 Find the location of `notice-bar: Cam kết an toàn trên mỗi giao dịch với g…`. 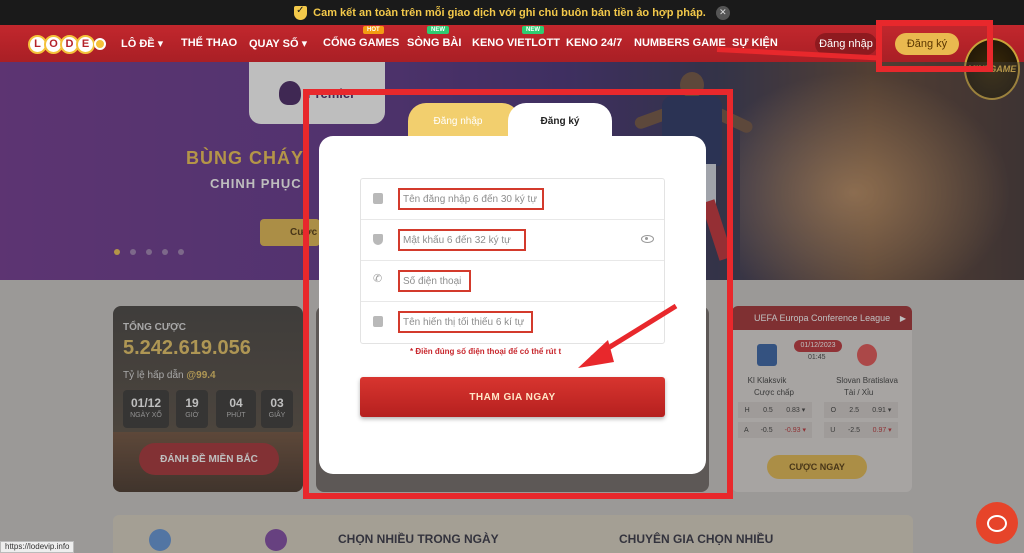

notice-bar: Cam kết an toàn trên mỗi giao dịch với g… is located at coordinates (512, 12).